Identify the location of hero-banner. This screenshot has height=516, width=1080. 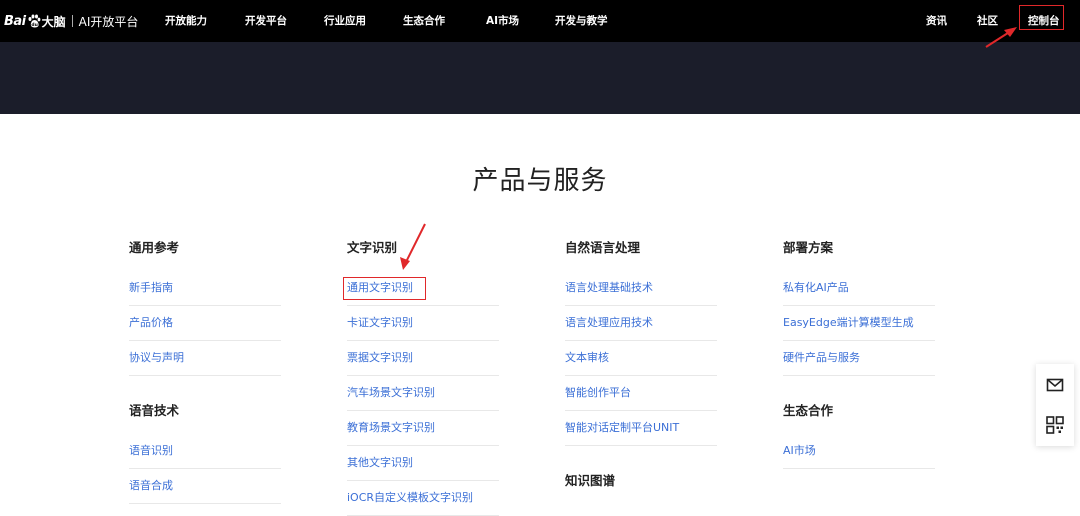
(540, 78).